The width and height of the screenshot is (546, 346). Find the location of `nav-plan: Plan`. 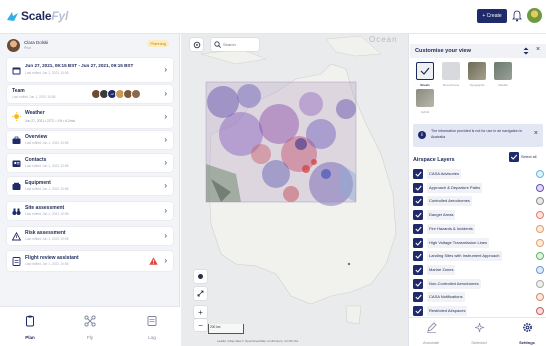

nav-plan: Plan is located at coordinates (30, 327).